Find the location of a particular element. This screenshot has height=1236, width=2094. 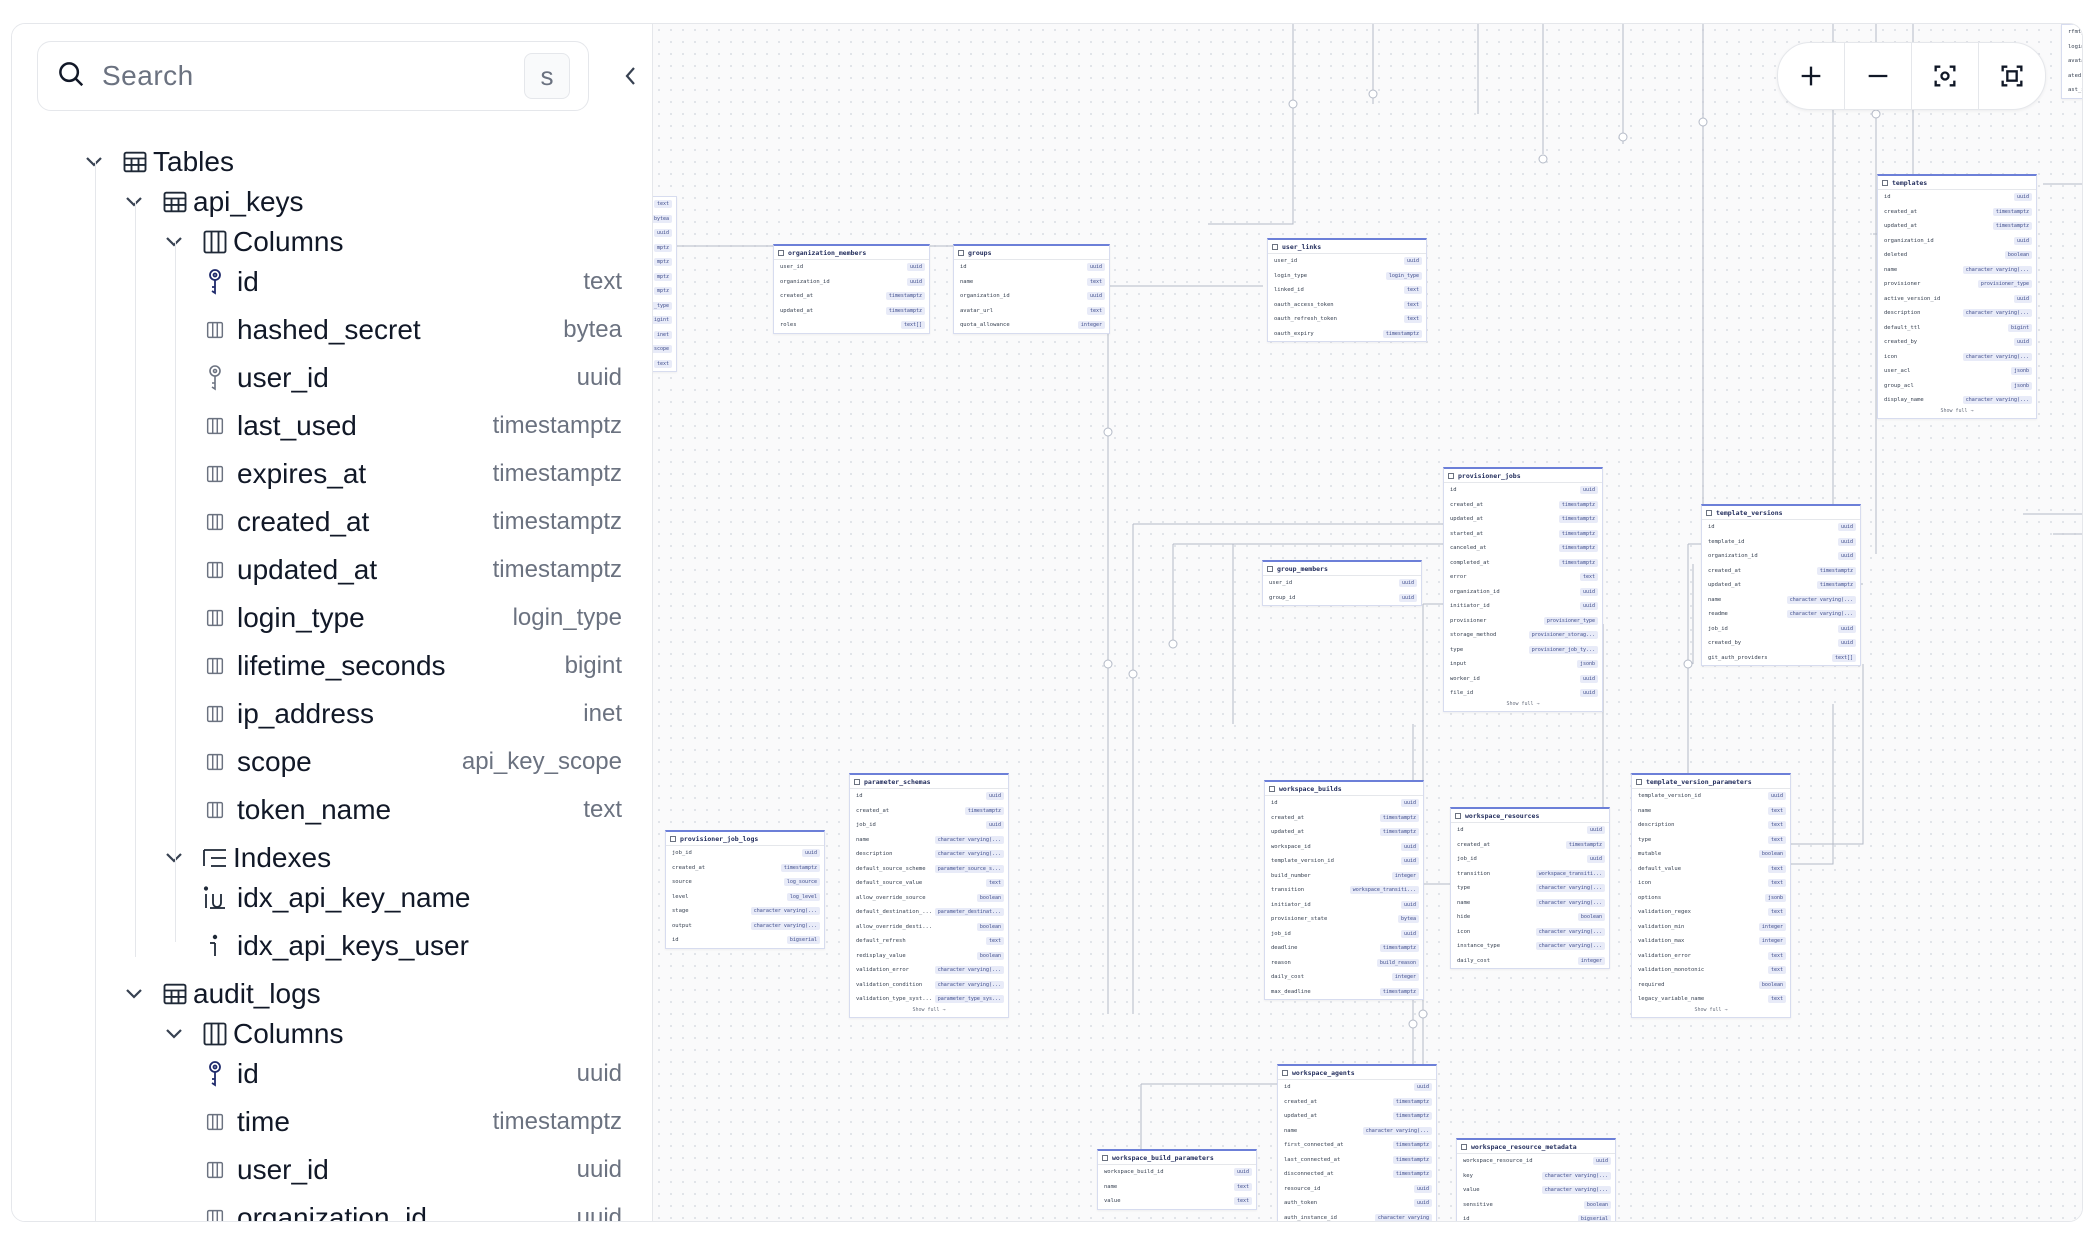

erd-column-row: template_version_id uuid is located at coordinates (1344, 861).